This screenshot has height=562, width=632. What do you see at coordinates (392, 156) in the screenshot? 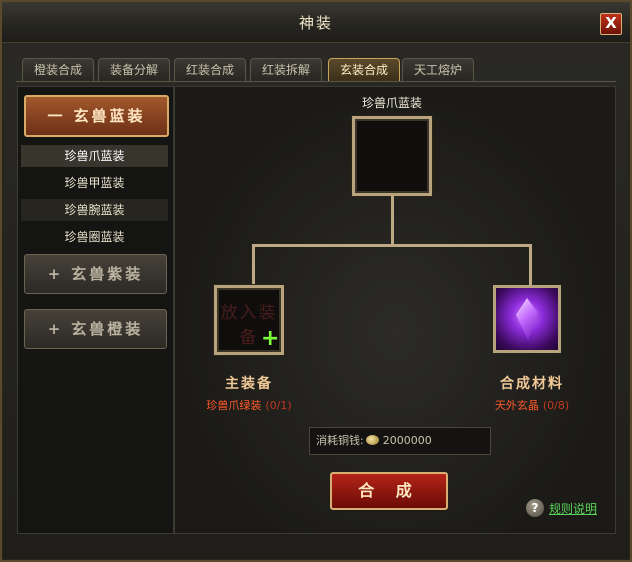
I see `result-slot` at bounding box center [392, 156].